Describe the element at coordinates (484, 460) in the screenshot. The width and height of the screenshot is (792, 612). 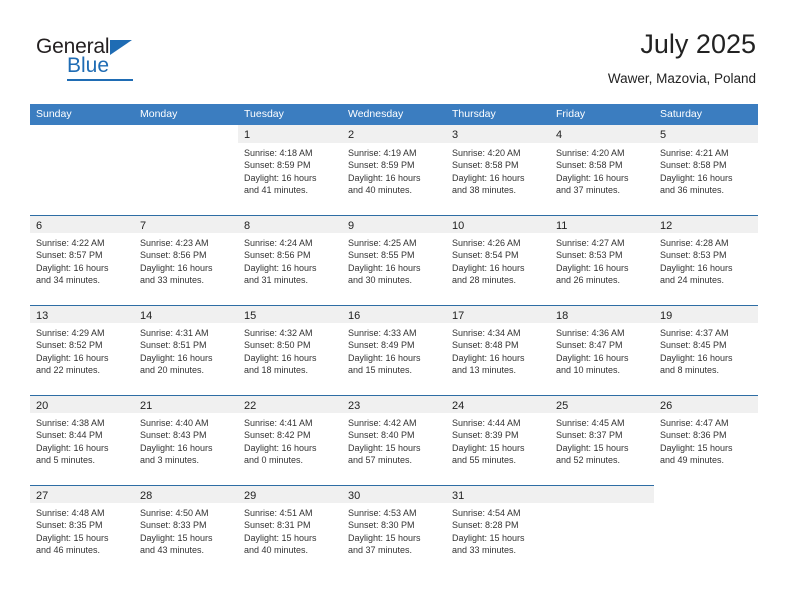
I see `day-info-daylight2: and 55 minutes.` at that location.